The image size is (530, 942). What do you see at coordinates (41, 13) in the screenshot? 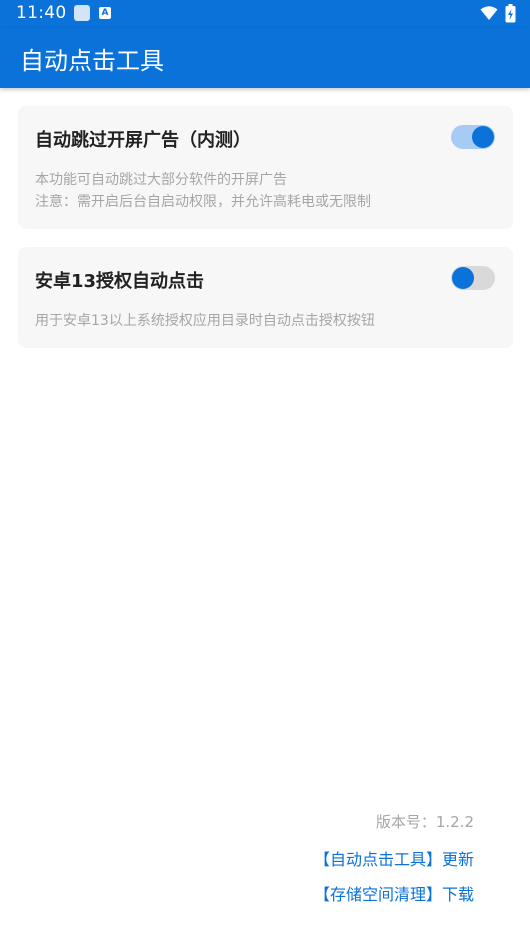
I see `status-time: 11:40` at bounding box center [41, 13].